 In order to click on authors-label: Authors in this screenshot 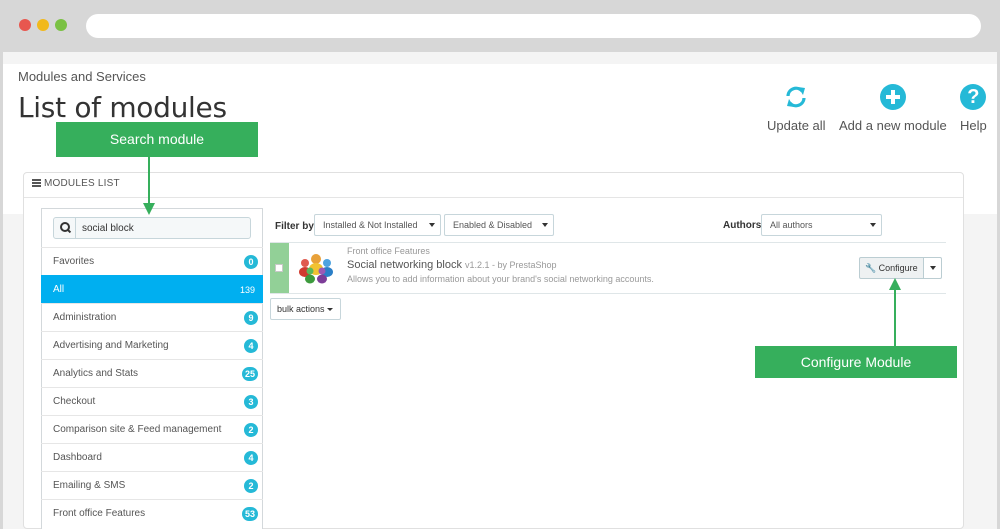, I will do `click(742, 225)`.